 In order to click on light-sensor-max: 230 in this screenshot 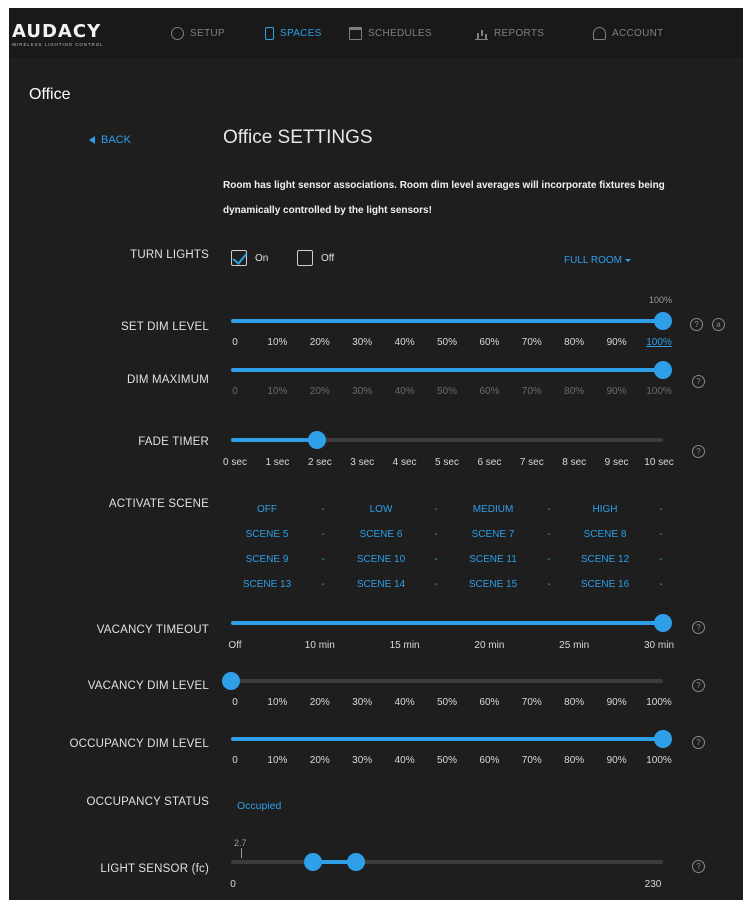, I will do `click(653, 884)`.